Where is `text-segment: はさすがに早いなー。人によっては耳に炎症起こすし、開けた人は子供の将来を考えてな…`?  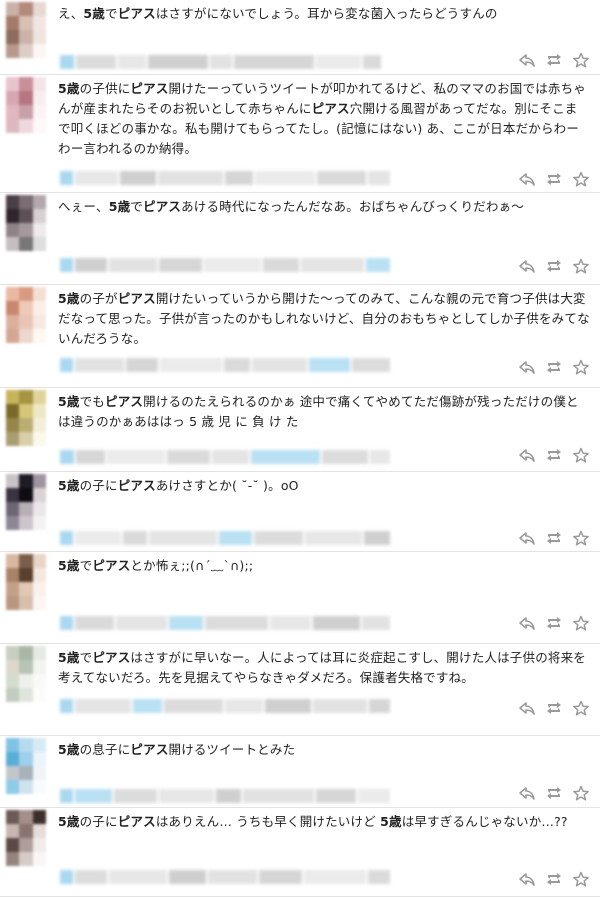 text-segment: はさすがに早いなー。人によっては耳に炎症起こすし、開けた人は子供の将来を考えてな… is located at coordinates (322, 667).